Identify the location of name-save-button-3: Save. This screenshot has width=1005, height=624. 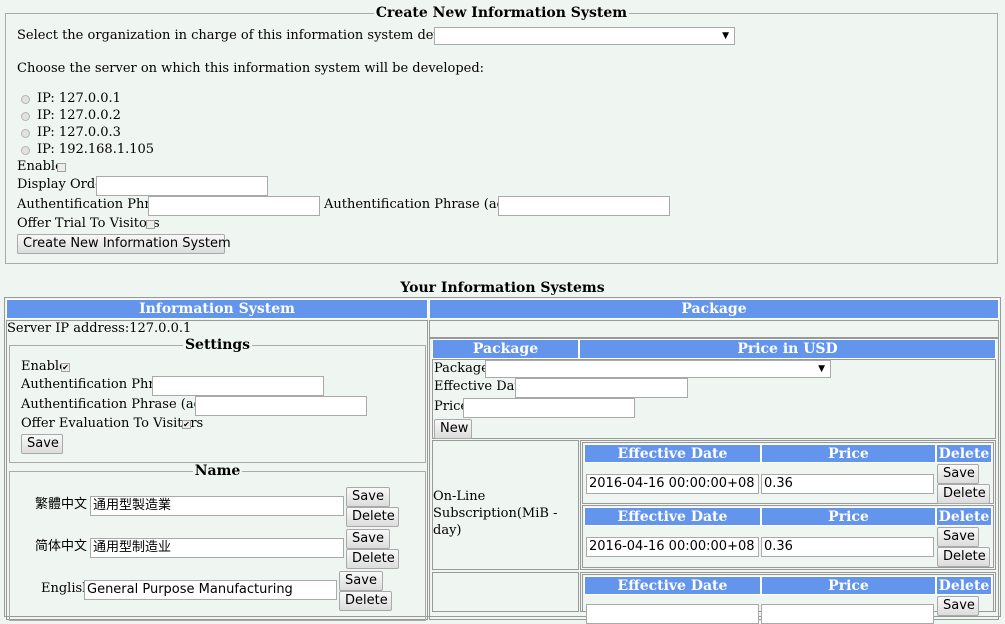
(361, 581).